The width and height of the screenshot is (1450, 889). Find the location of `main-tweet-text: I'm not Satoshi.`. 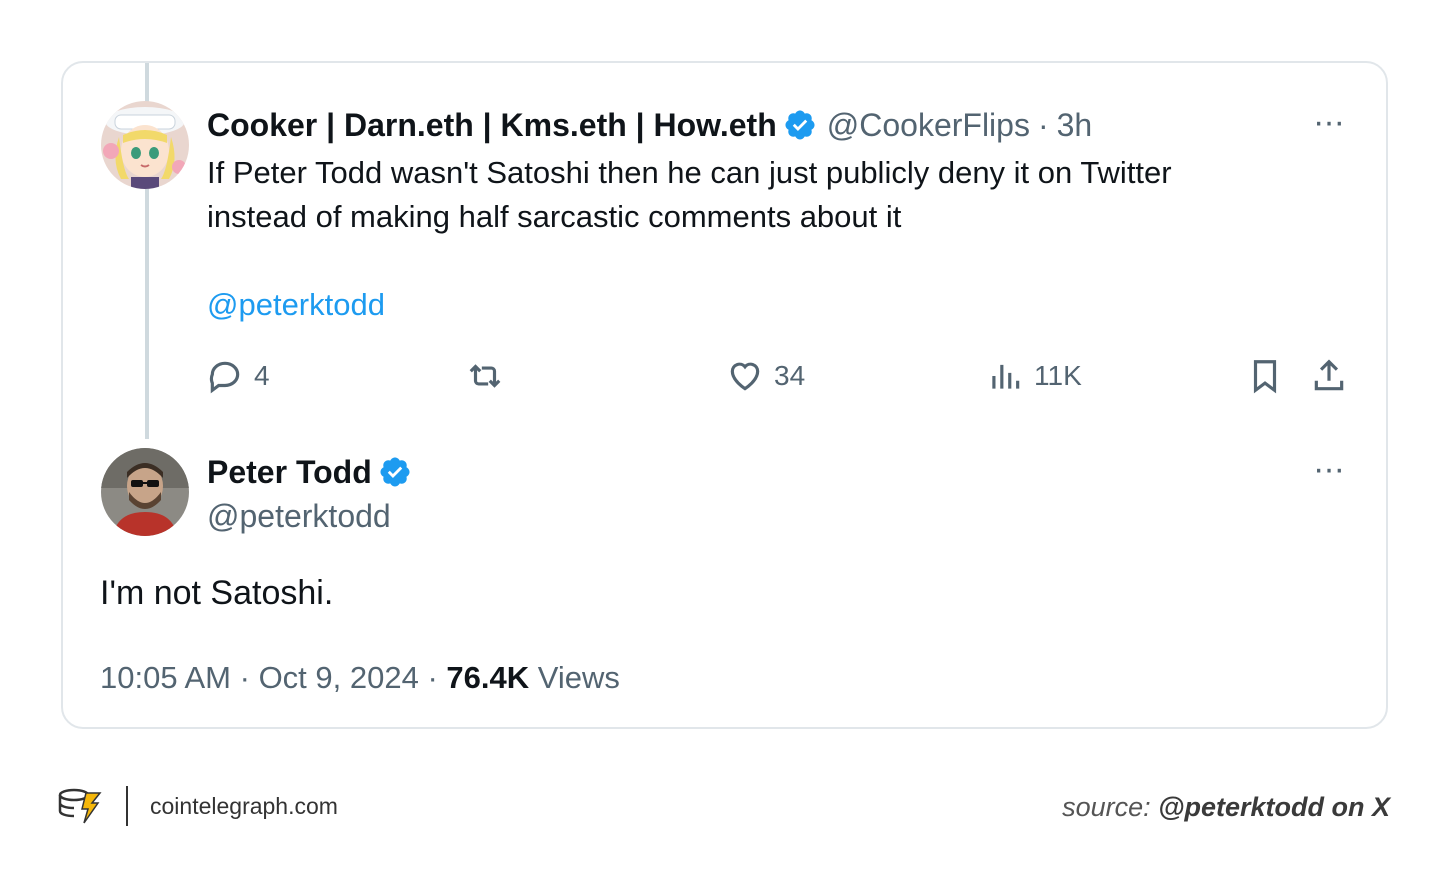

main-tweet-text: I'm not Satoshi. is located at coordinates (217, 593).